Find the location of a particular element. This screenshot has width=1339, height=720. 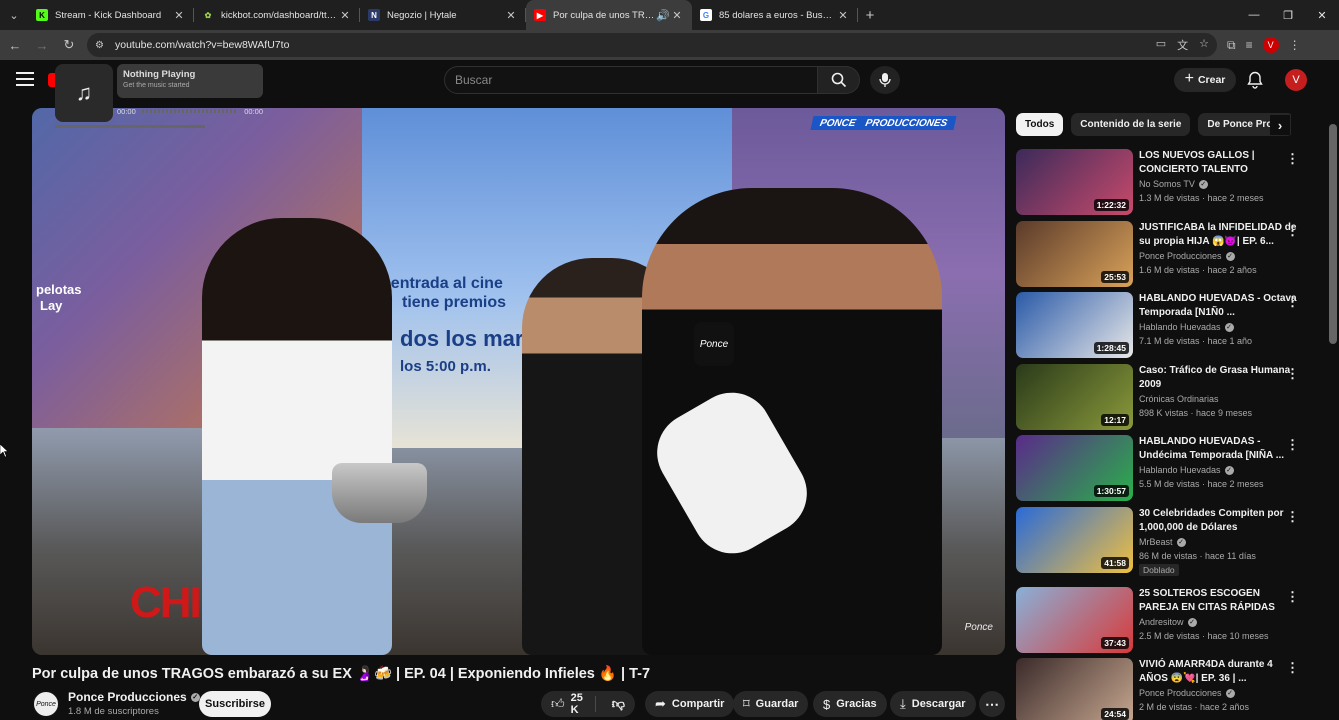

filter-chip: Todos is located at coordinates (1040, 124).